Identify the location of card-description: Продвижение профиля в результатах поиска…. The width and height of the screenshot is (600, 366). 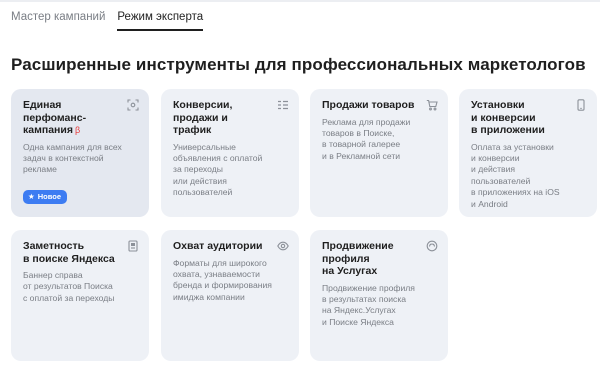
(368, 304).